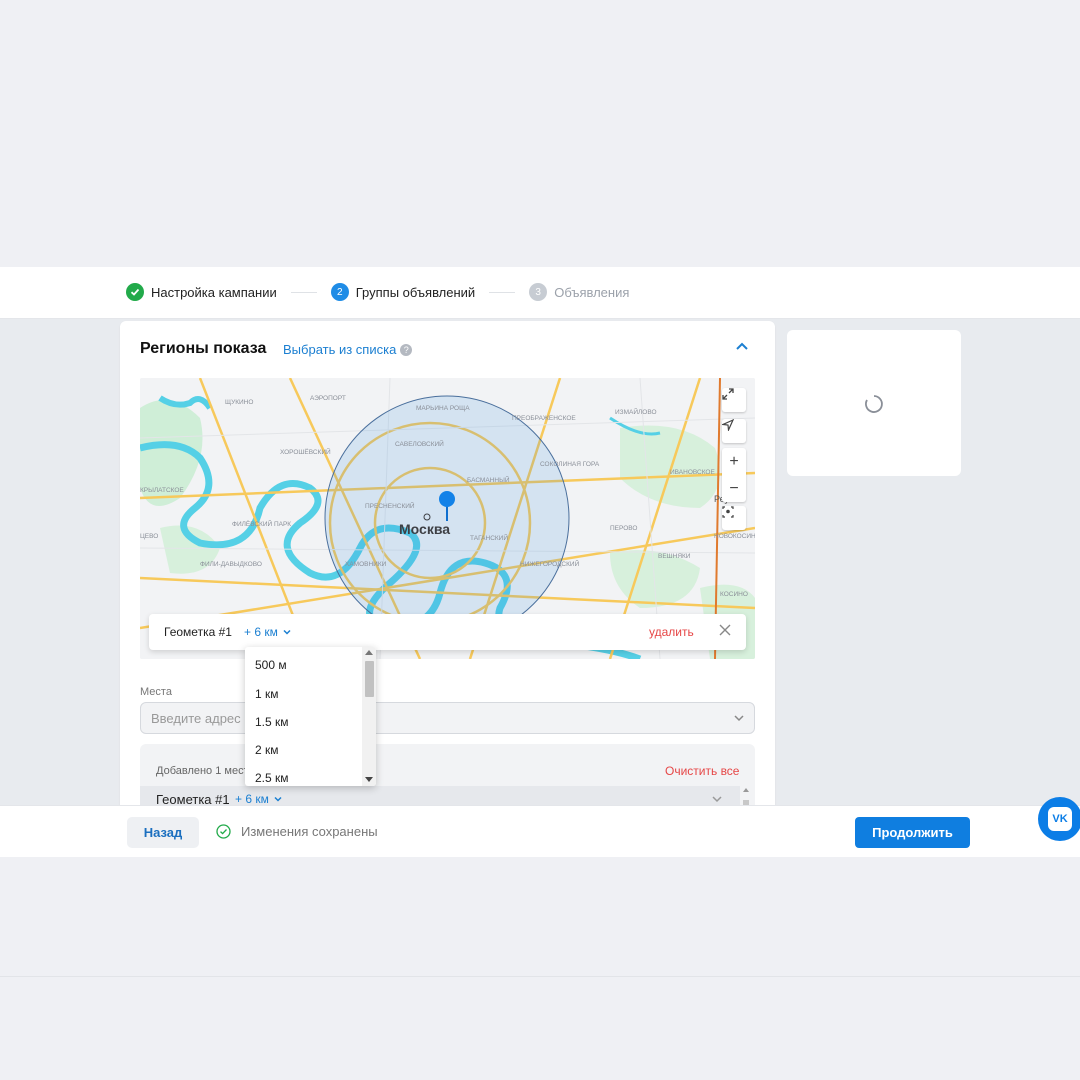 This screenshot has height=1080, width=1080. What do you see at coordinates (369, 679) in the screenshot?
I see `scroll-thumb` at bounding box center [369, 679].